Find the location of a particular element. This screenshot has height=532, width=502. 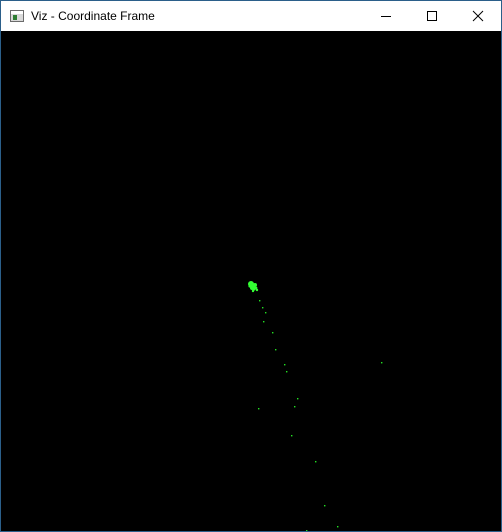

minimize-button is located at coordinates (386, 16).